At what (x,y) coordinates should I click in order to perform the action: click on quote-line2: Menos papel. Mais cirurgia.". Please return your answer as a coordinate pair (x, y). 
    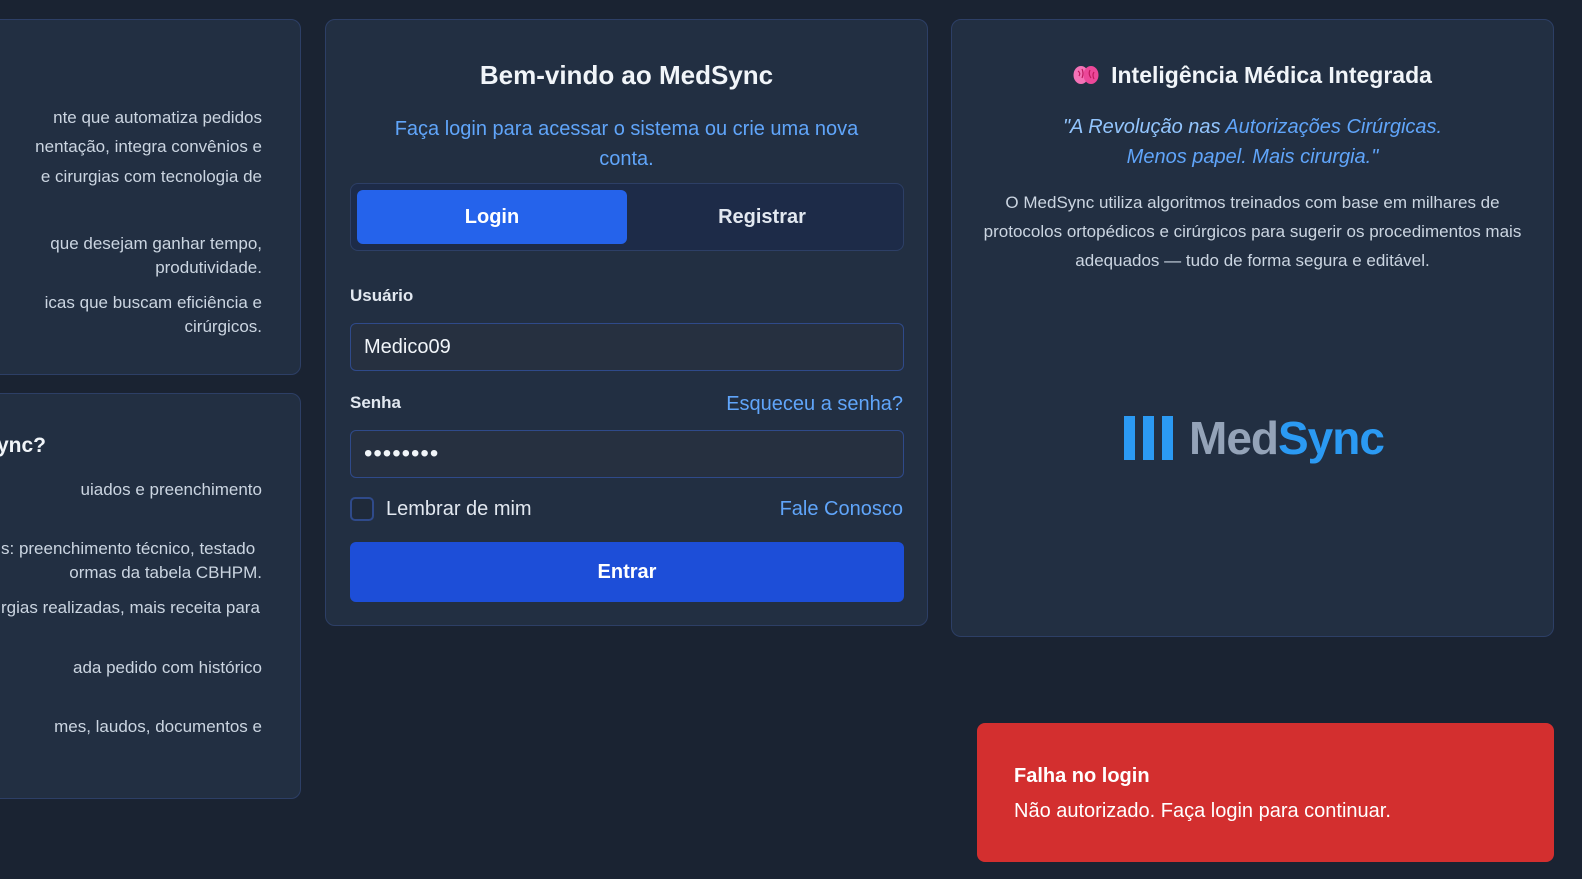
    Looking at the image, I should click on (1252, 157).